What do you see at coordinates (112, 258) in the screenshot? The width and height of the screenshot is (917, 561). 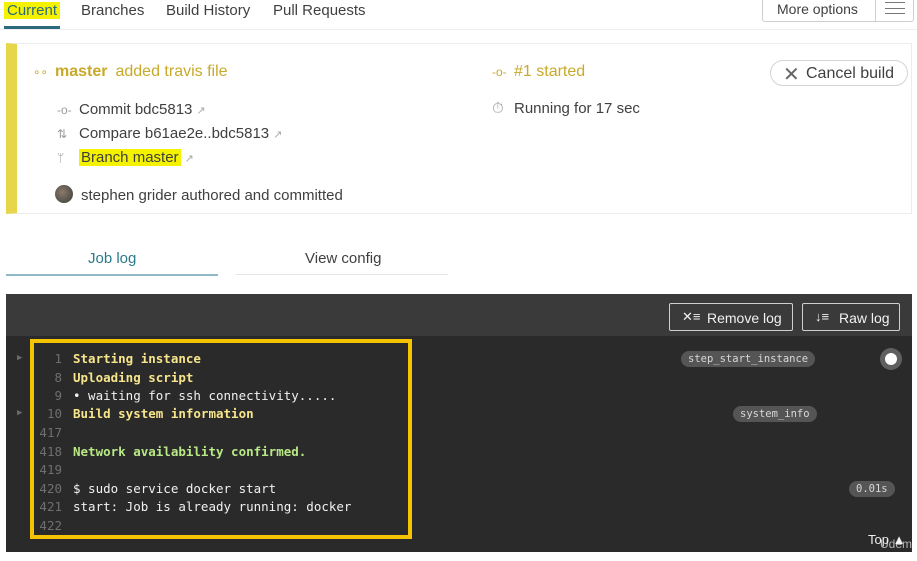 I see `tab-job-log: Job log` at bounding box center [112, 258].